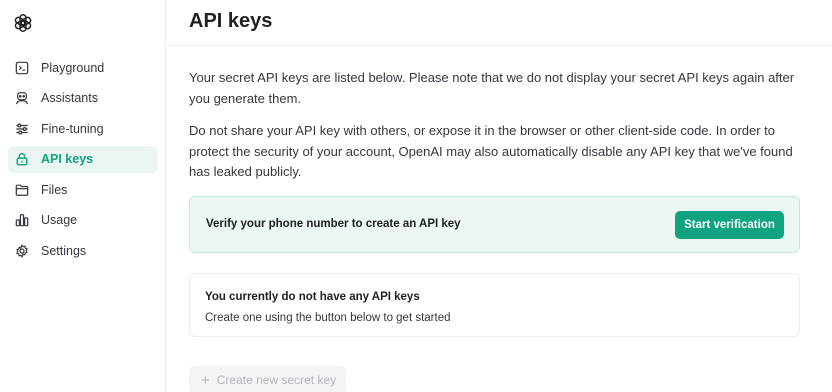 This screenshot has width=832, height=392. I want to click on start-verification-button: Start verification, so click(729, 225).